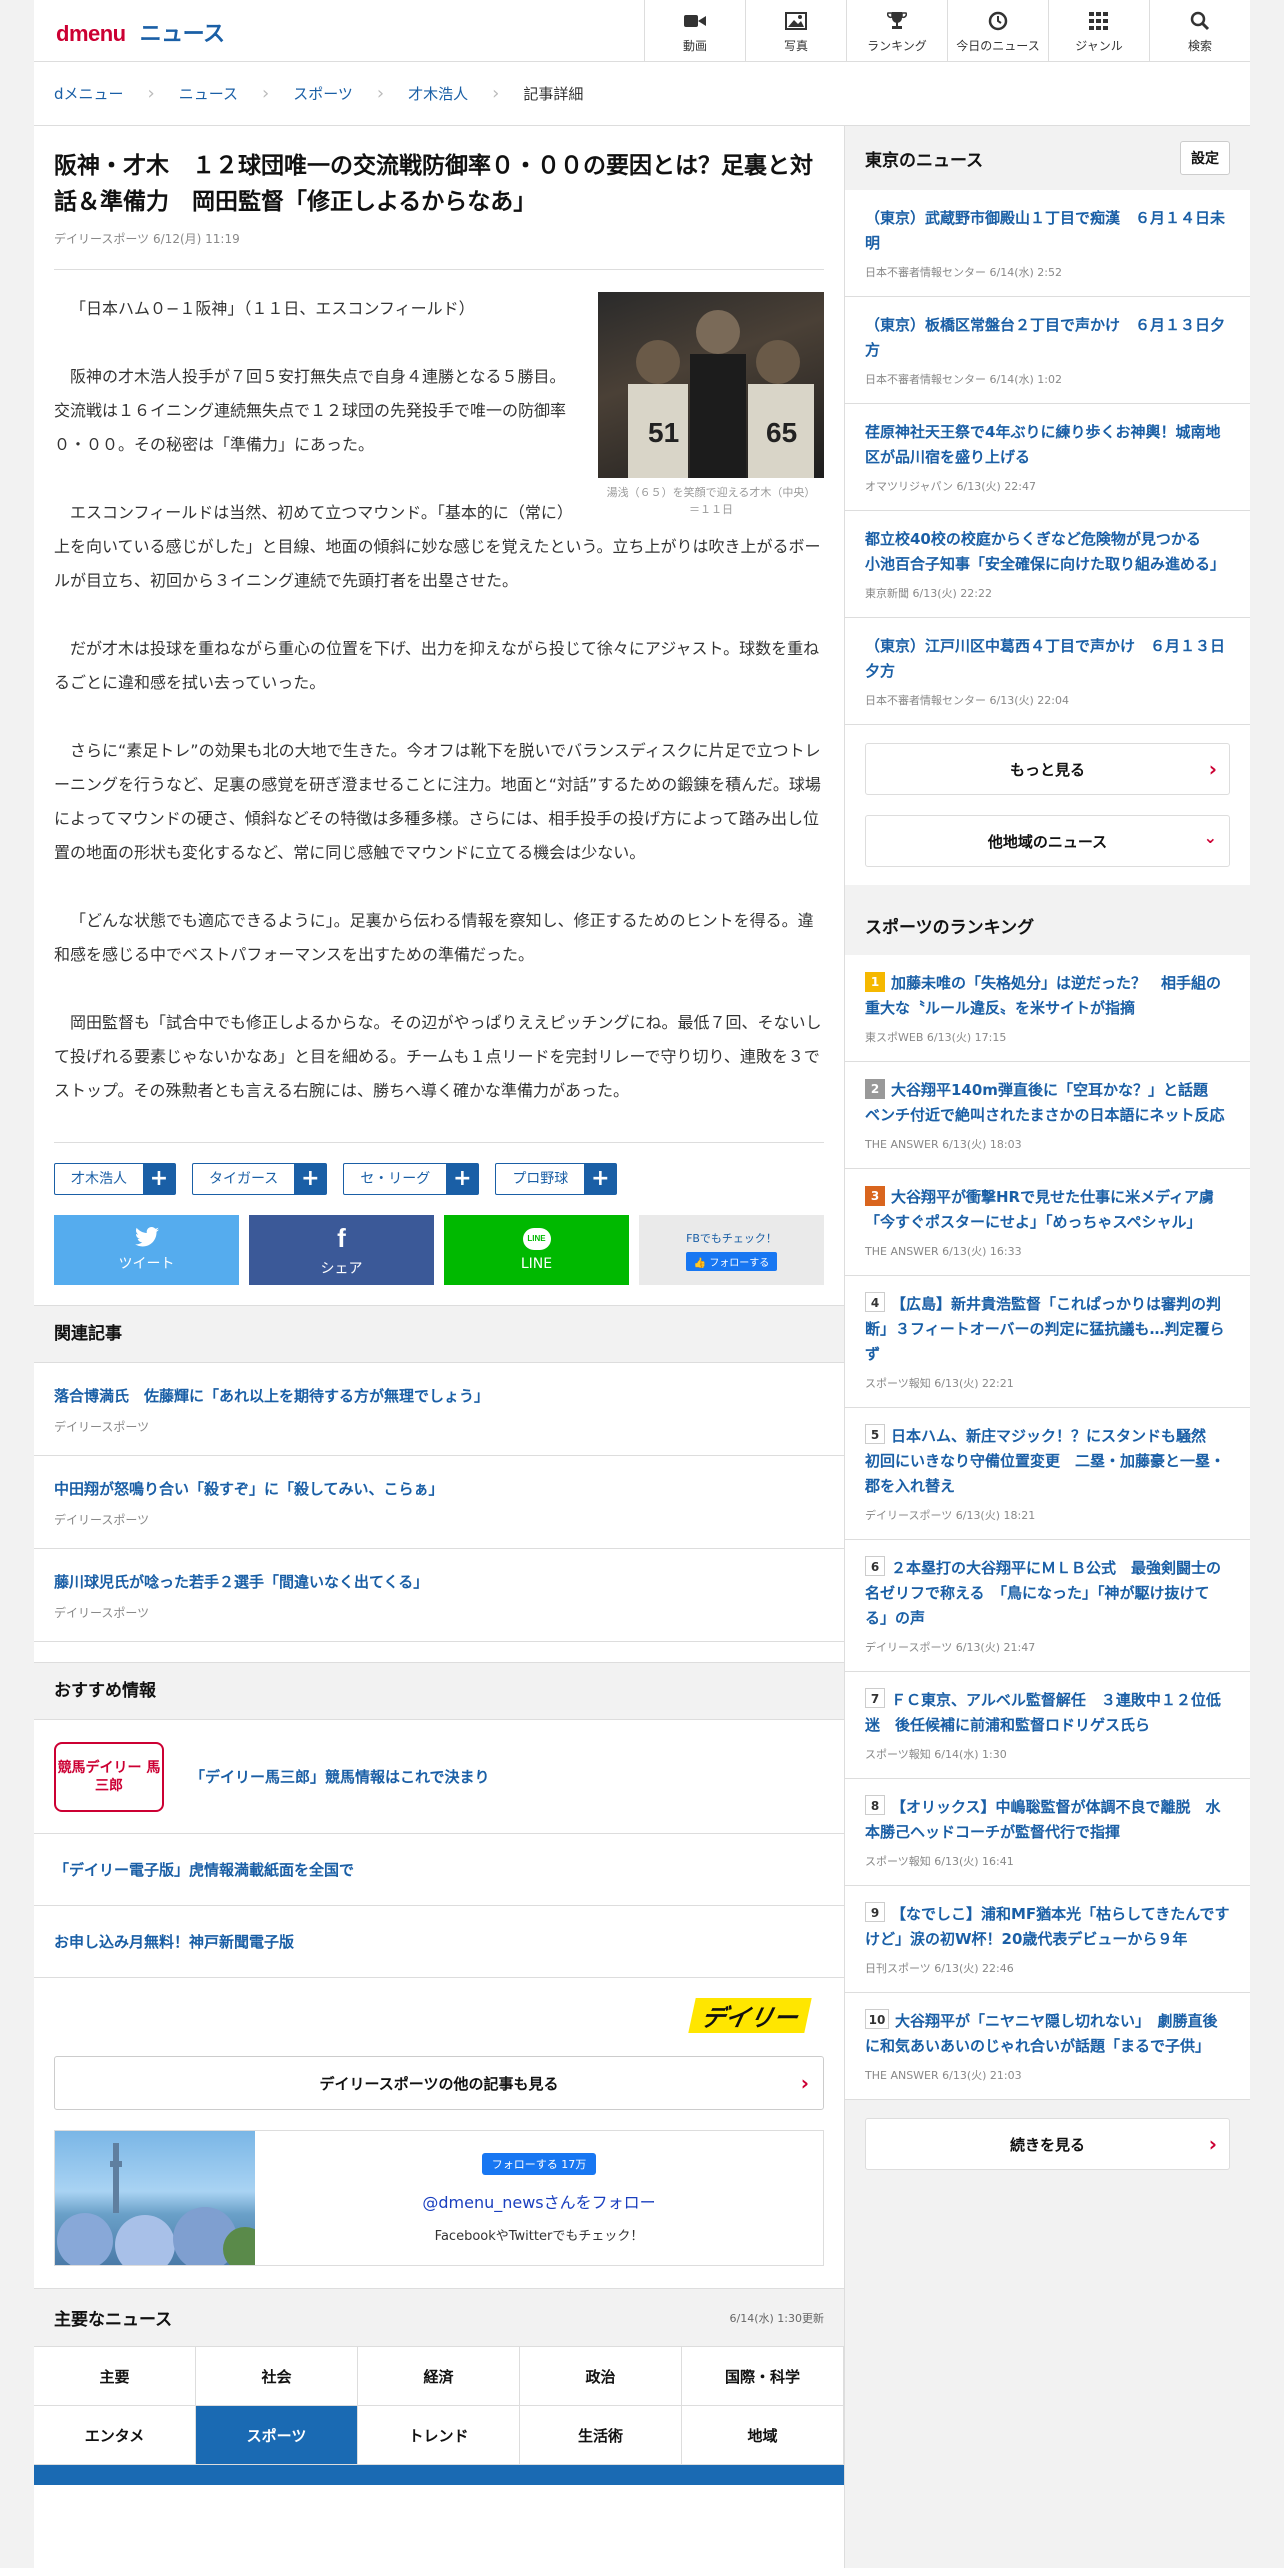 This screenshot has height=2568, width=1284. Describe the element at coordinates (277, 2376) in the screenshot. I see `tab-society: 社会` at that location.